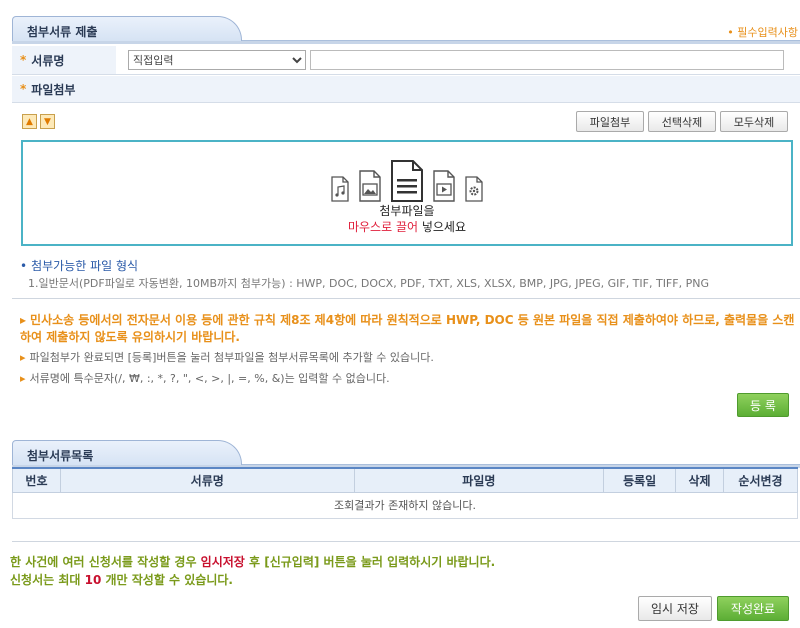 Image resolution: width=800 pixels, height=628 pixels. I want to click on document-file-icon, so click(407, 181).